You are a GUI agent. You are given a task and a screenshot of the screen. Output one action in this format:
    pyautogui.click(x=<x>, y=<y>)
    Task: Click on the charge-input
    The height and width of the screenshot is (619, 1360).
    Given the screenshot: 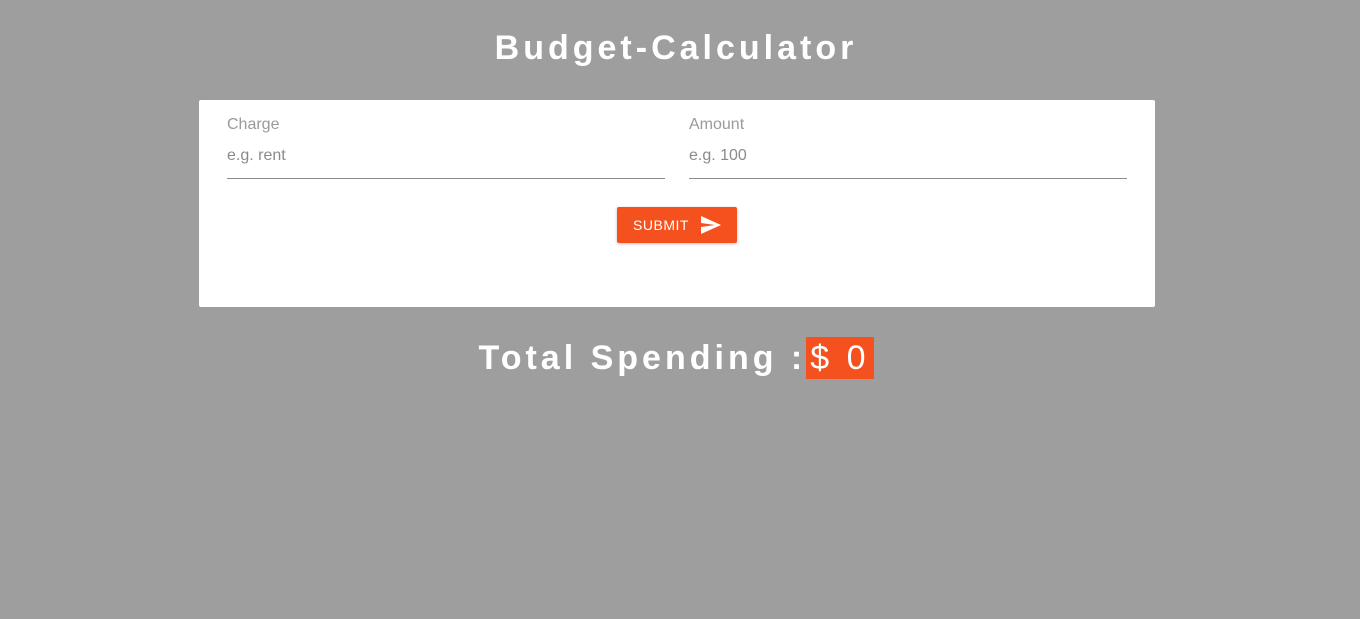 What is the action you would take?
    pyautogui.click(x=446, y=162)
    